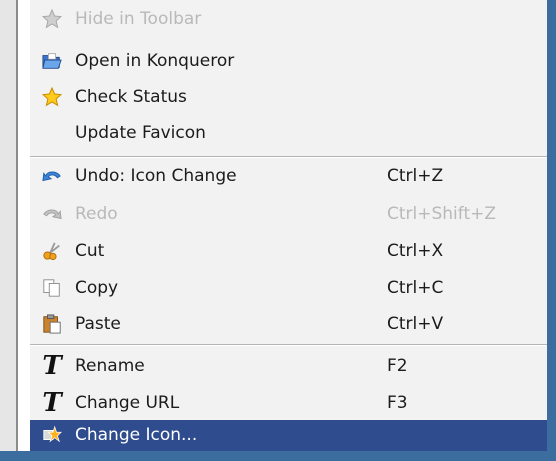 This screenshot has height=461, width=556. Describe the element at coordinates (138, 19) in the screenshot. I see `menu-item-label: Hide in Toolbar` at that location.